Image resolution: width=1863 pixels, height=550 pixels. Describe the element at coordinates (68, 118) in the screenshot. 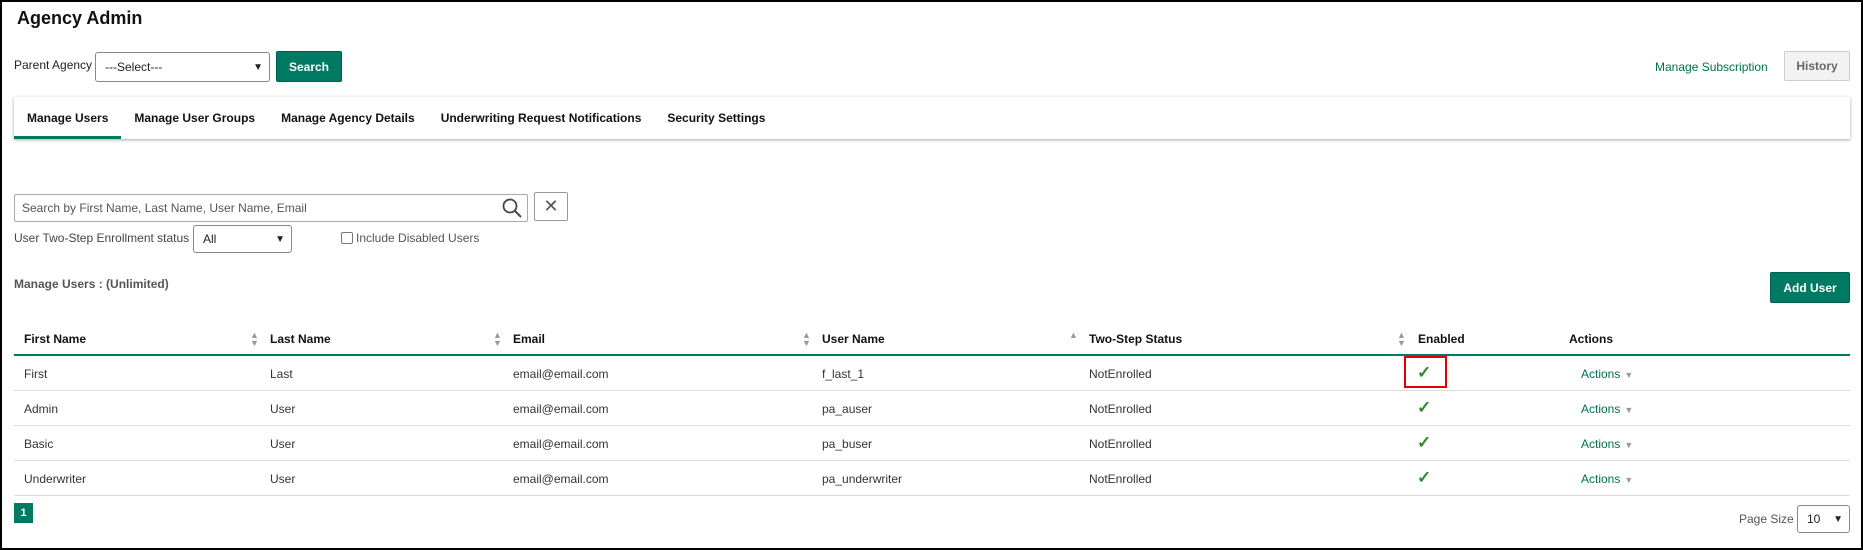

I see `tab-manage-users: Manage Users` at that location.